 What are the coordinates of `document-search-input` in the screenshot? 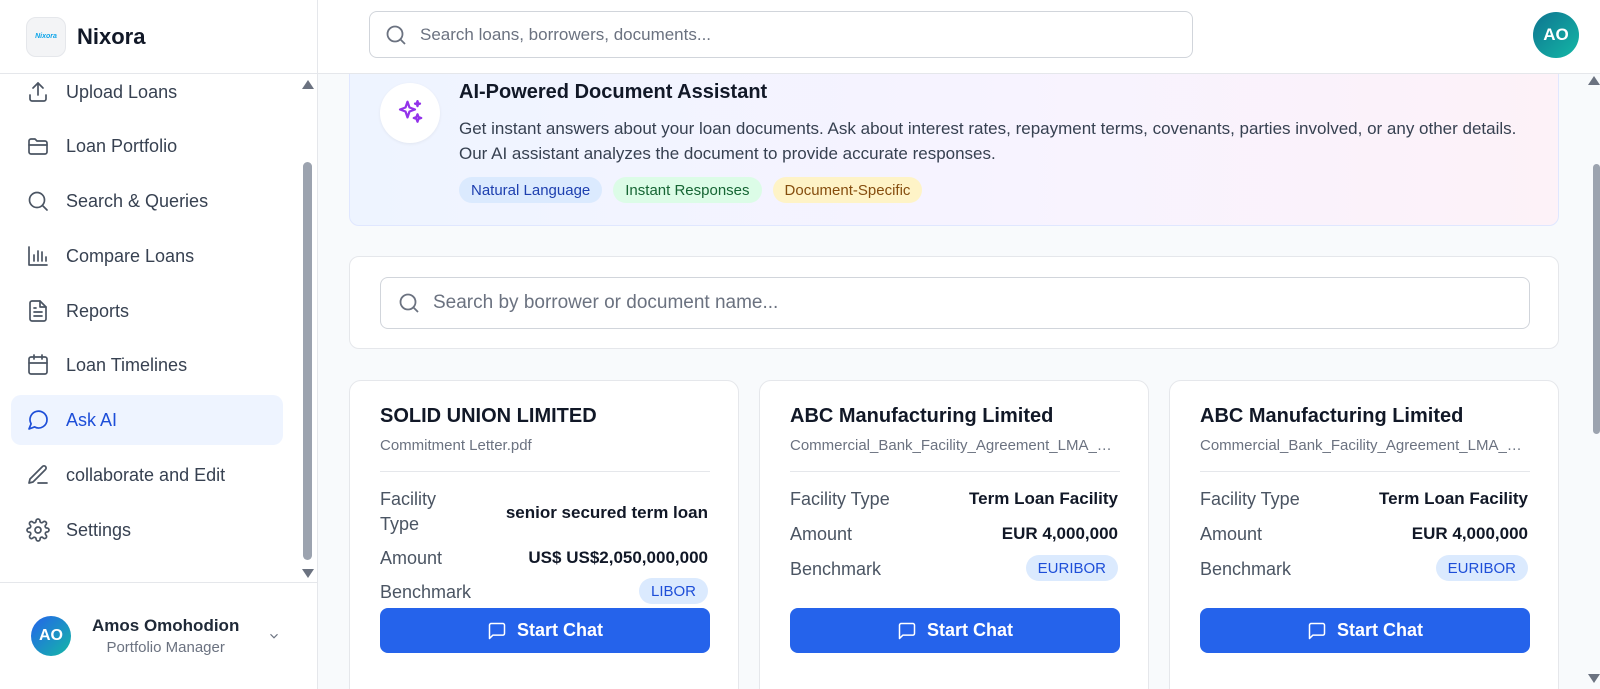 It's located at (973, 303).